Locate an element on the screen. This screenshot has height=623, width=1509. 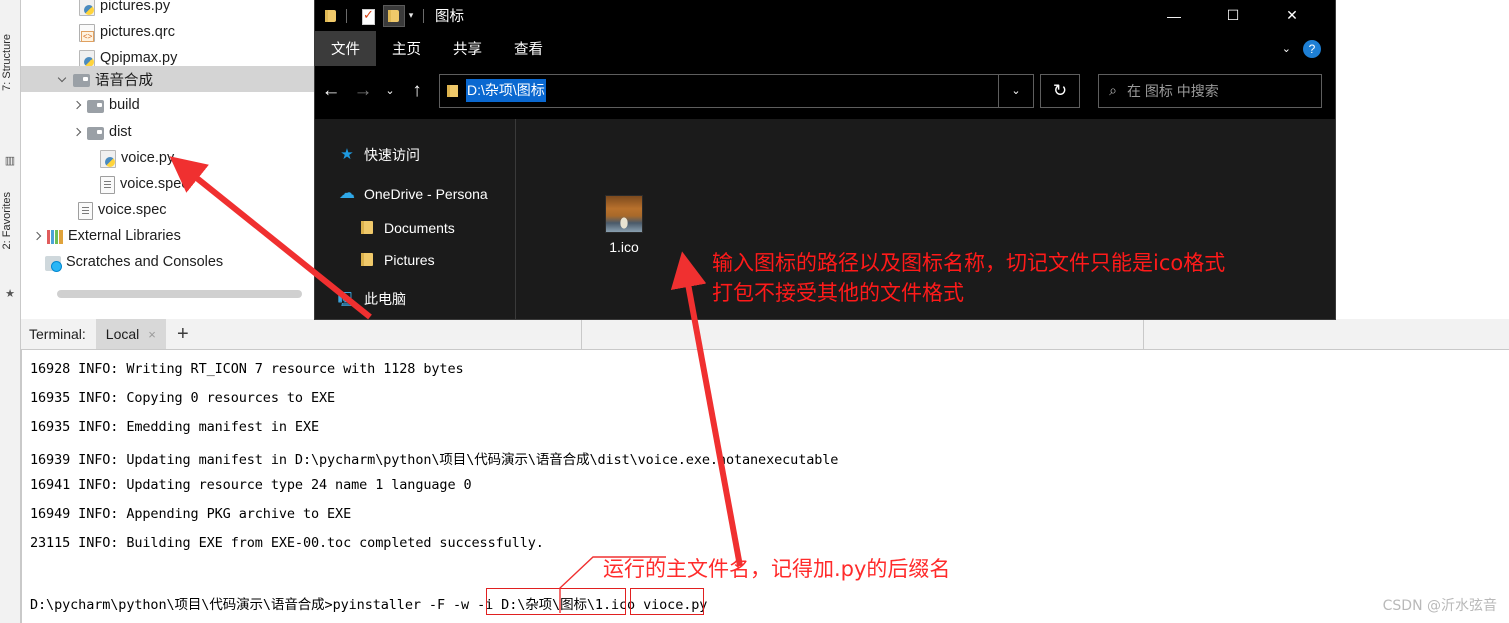
ico-thumbnail-icon is located at coordinates (624, 214).